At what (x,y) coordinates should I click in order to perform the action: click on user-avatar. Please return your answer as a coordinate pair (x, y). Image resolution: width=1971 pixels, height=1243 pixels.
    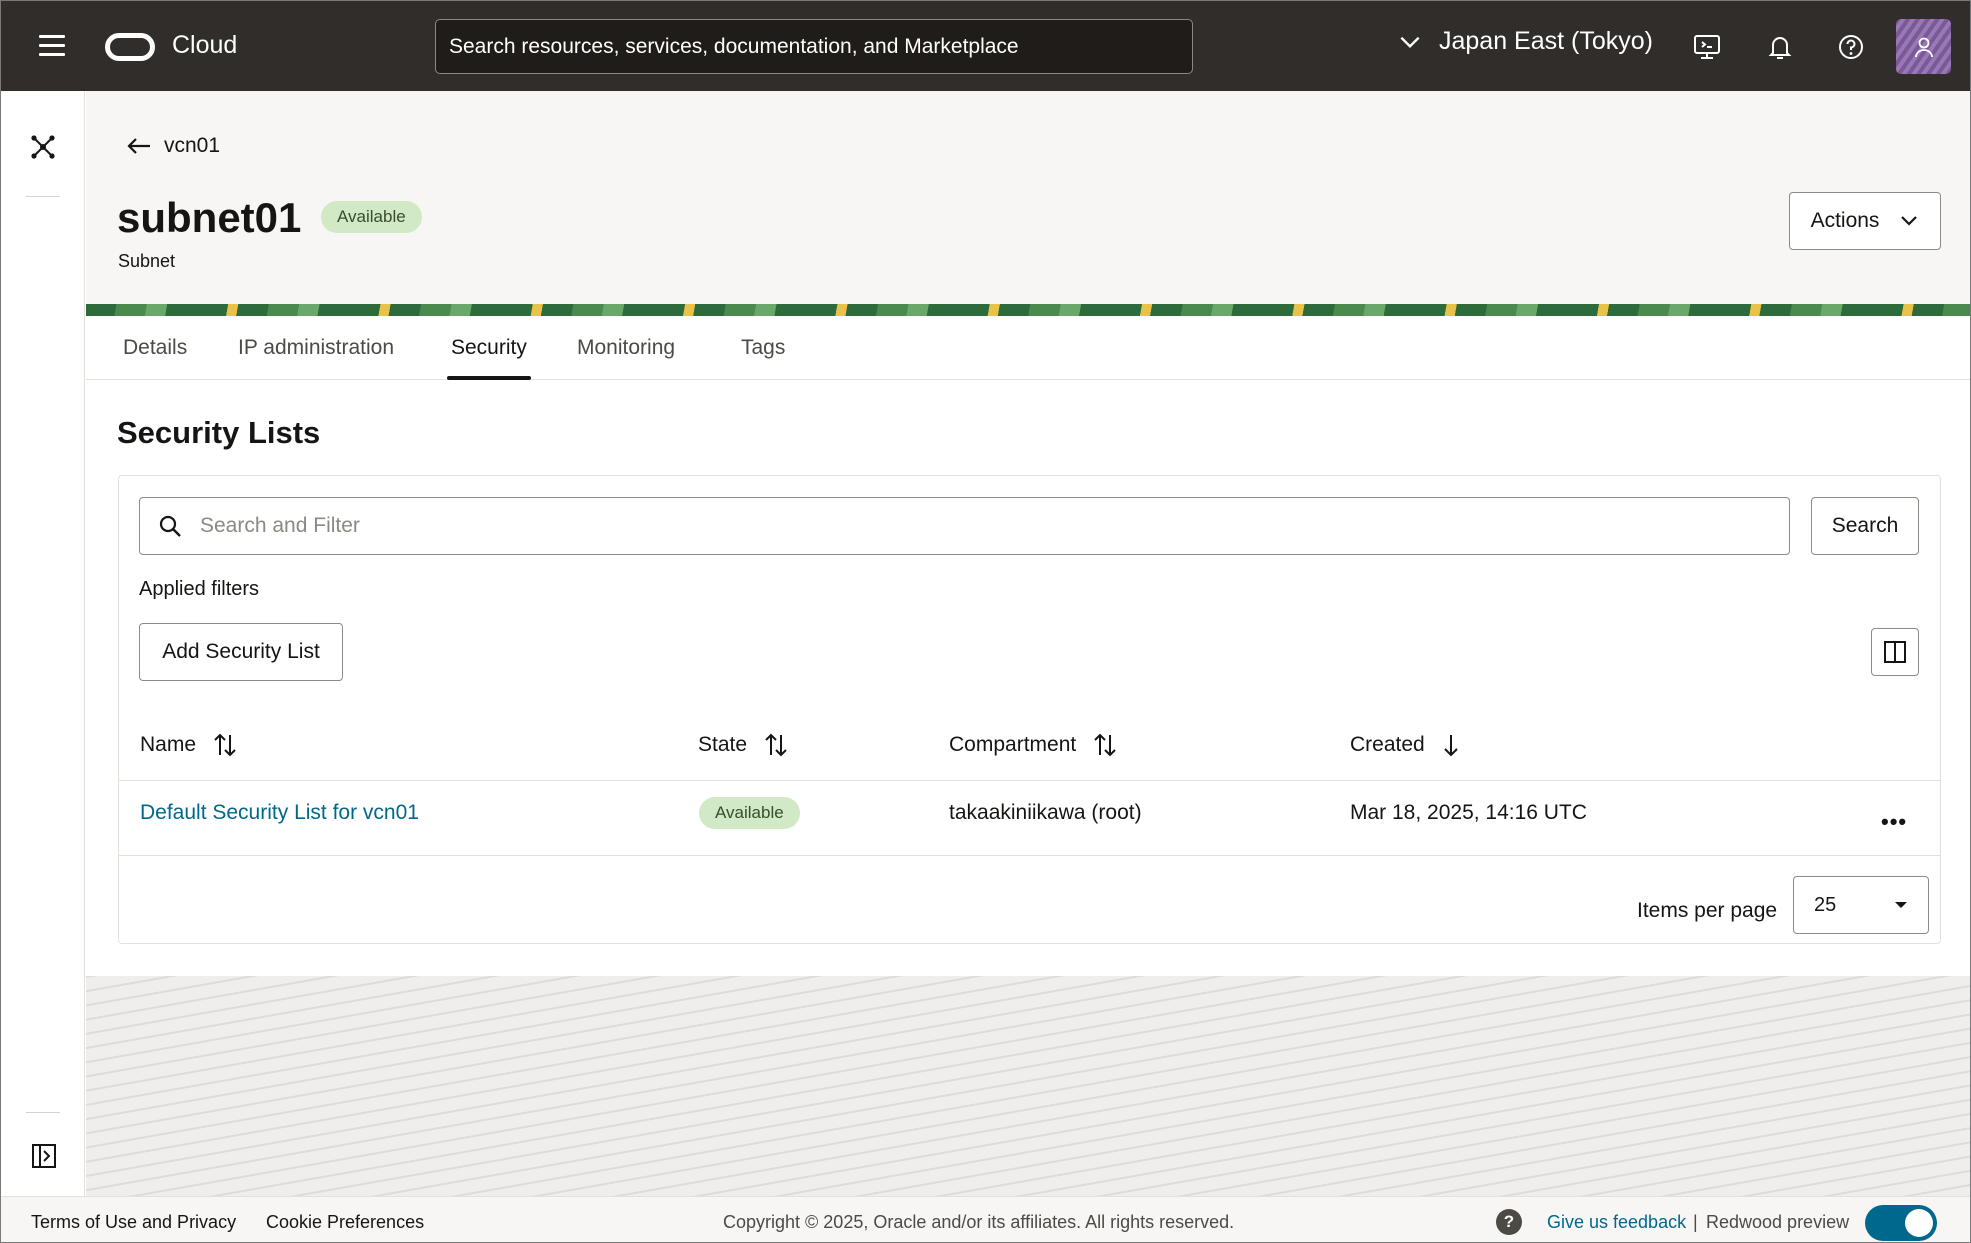
    Looking at the image, I should click on (1923, 46).